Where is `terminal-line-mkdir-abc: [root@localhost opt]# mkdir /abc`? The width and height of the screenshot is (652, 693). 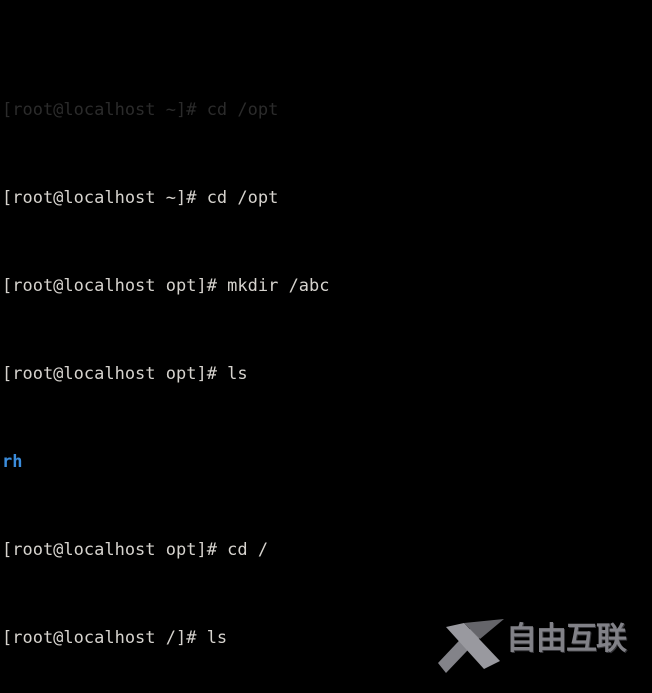 terminal-line-mkdir-abc: [root@localhost opt]# mkdir /abc is located at coordinates (166, 286).